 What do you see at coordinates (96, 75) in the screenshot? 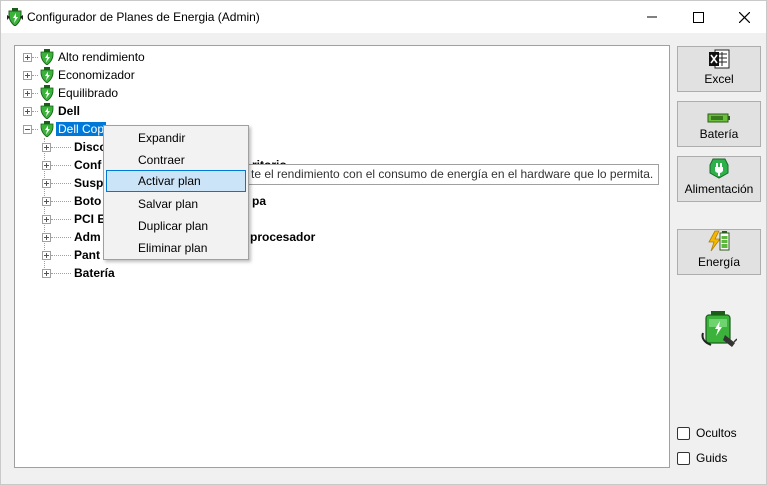
I see `tree-node-label: Economizador` at bounding box center [96, 75].